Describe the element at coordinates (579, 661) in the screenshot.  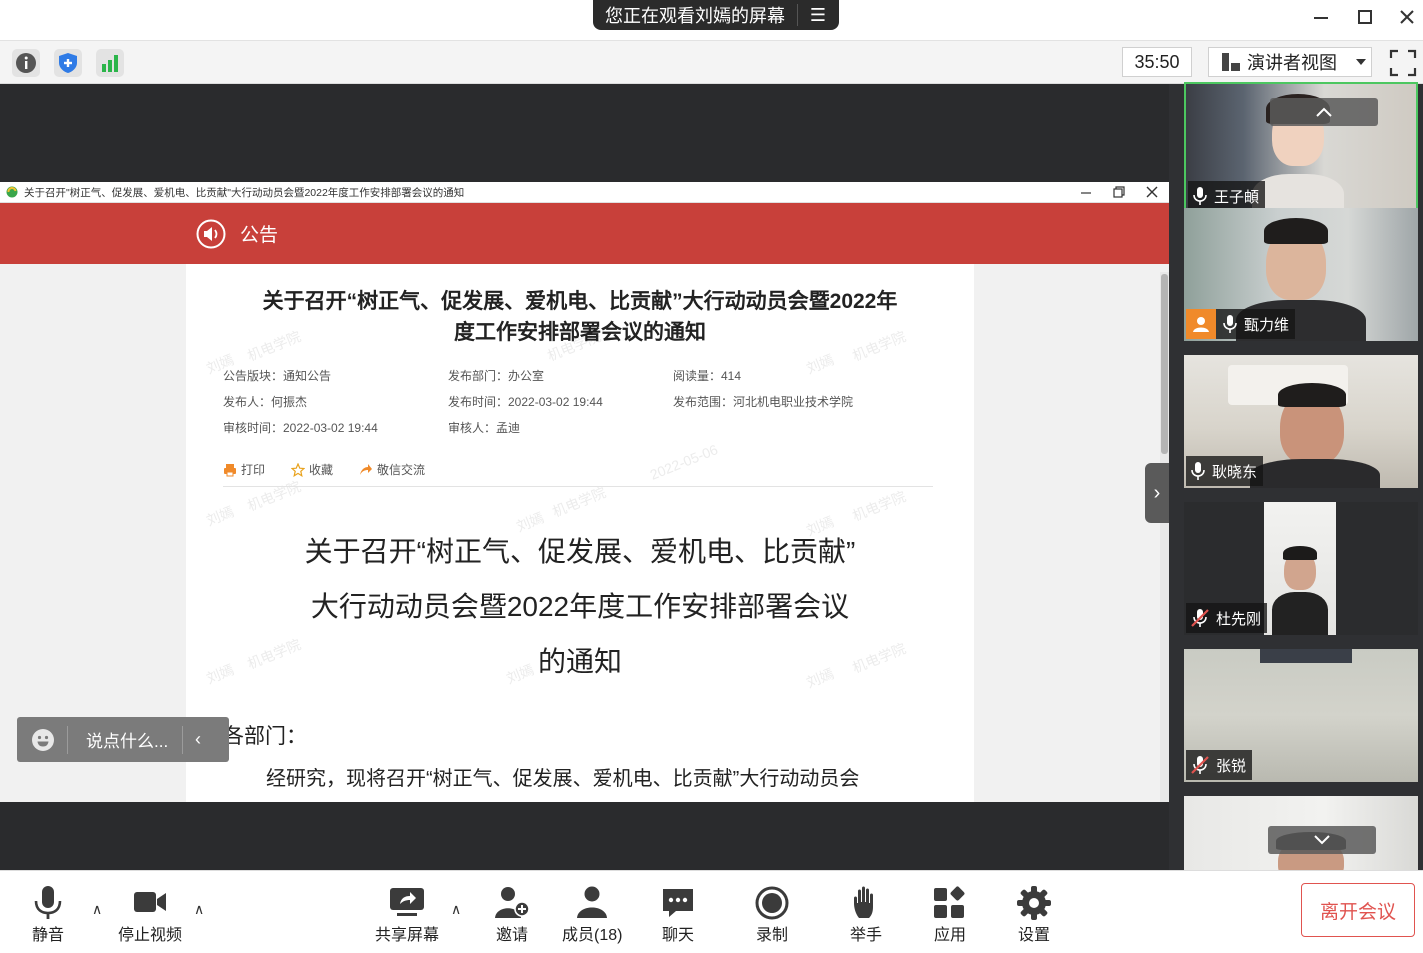
I see `body-title-line3: 的通知` at that location.